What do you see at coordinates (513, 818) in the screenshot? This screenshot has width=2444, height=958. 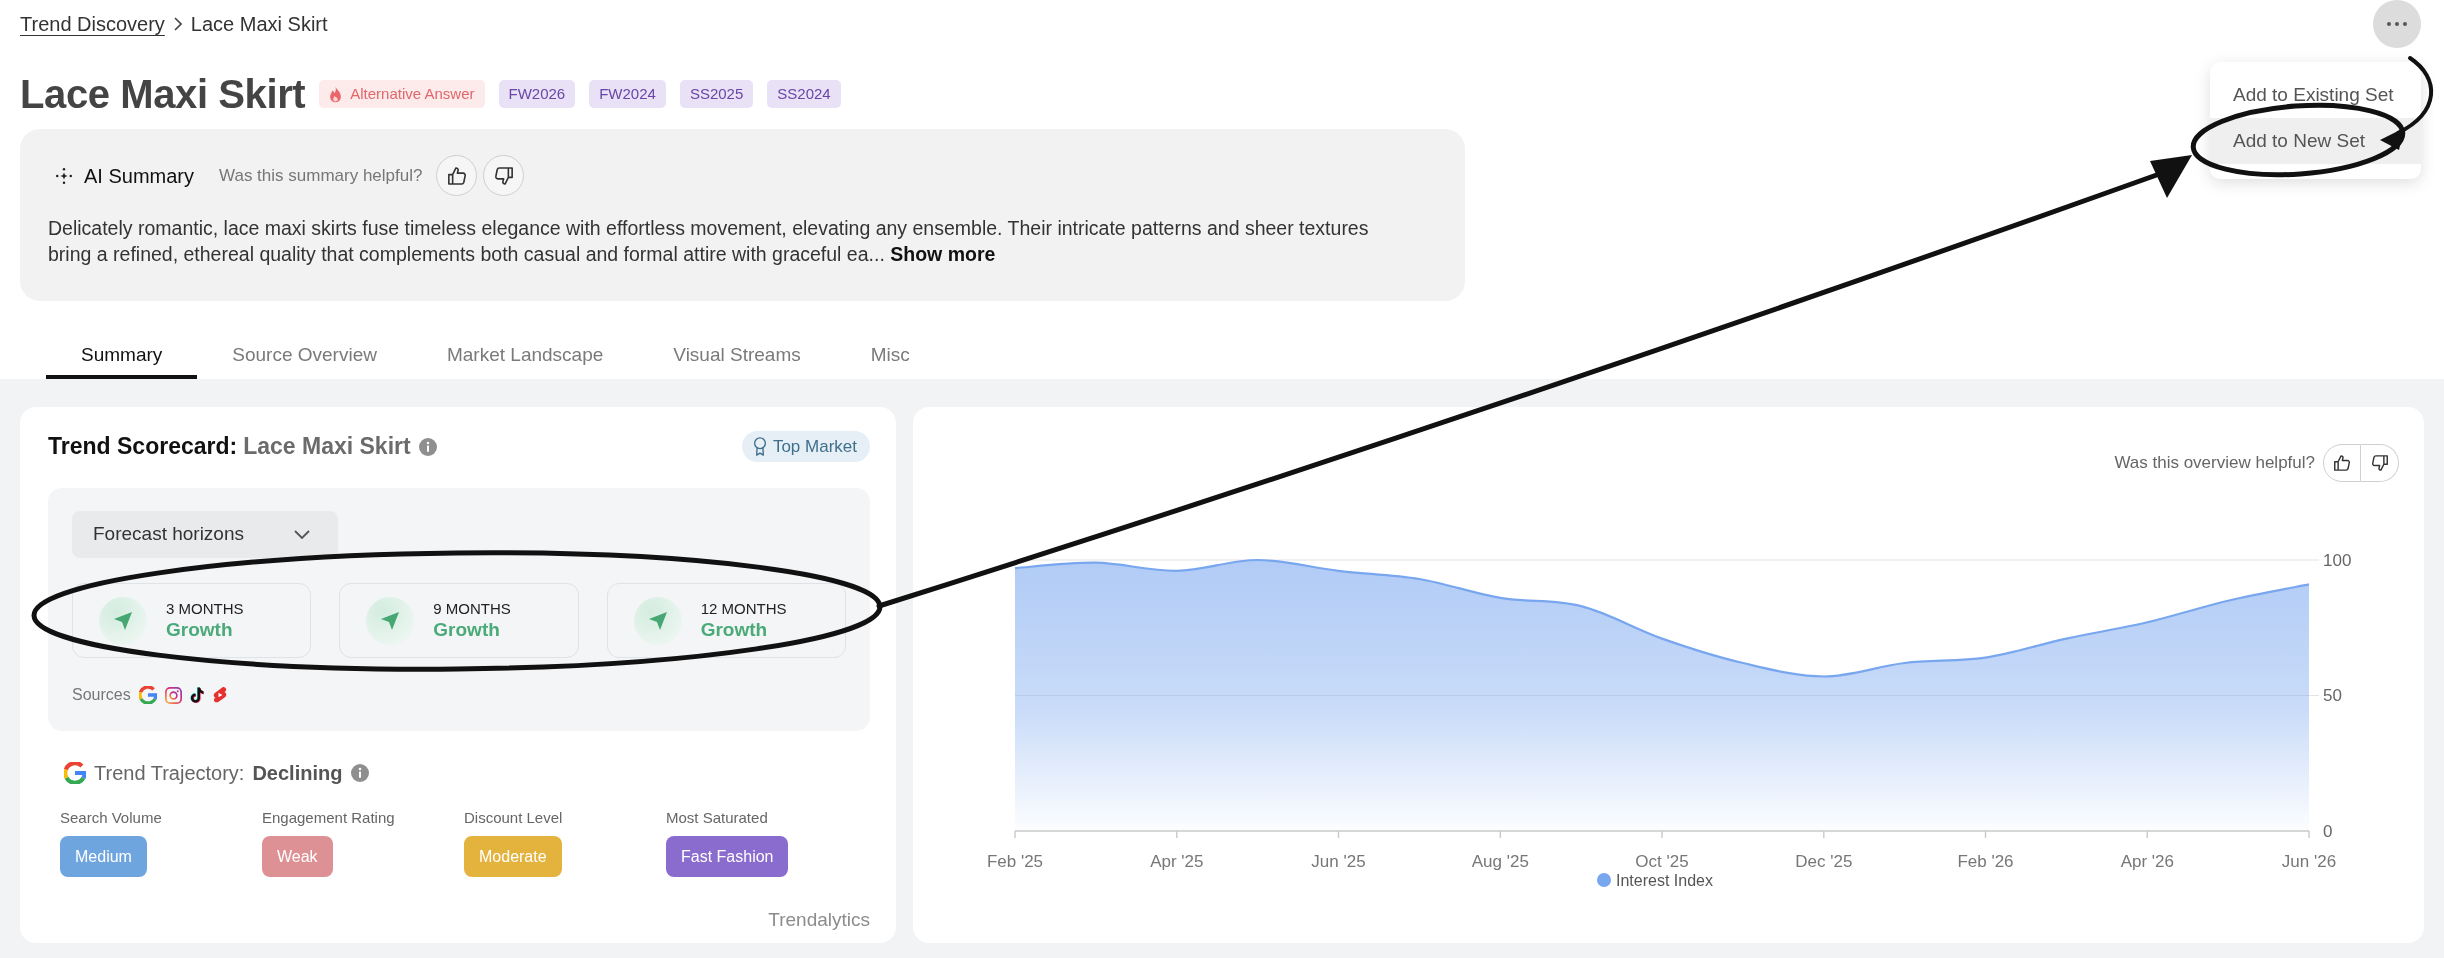 I see `metric-label: Discount Level` at bounding box center [513, 818].